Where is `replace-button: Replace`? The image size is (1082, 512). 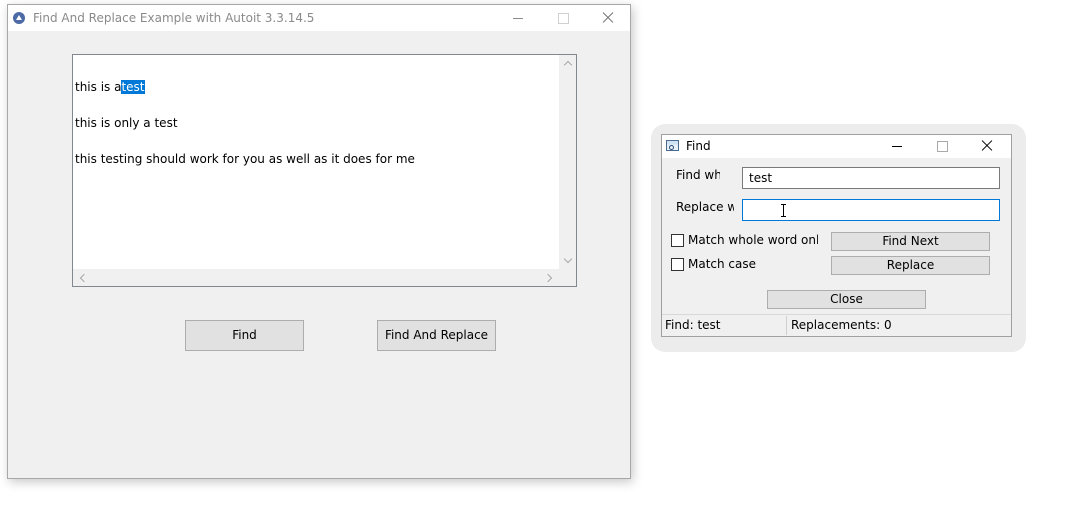
replace-button: Replace is located at coordinates (910, 265).